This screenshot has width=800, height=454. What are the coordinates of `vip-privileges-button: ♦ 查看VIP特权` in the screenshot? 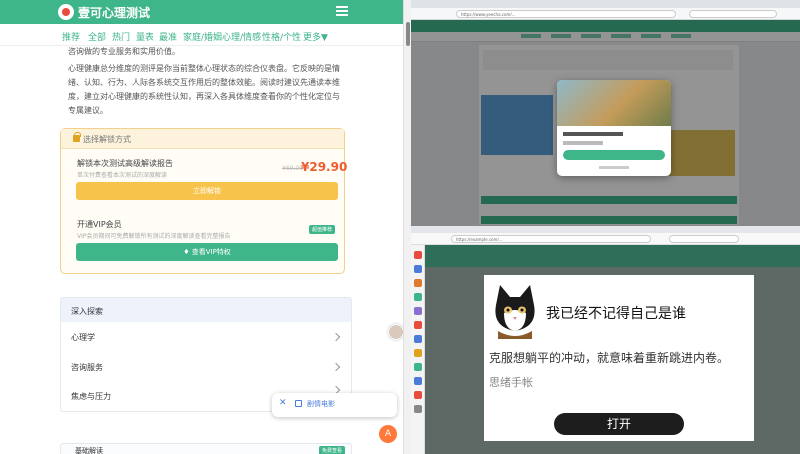 It's located at (207, 252).